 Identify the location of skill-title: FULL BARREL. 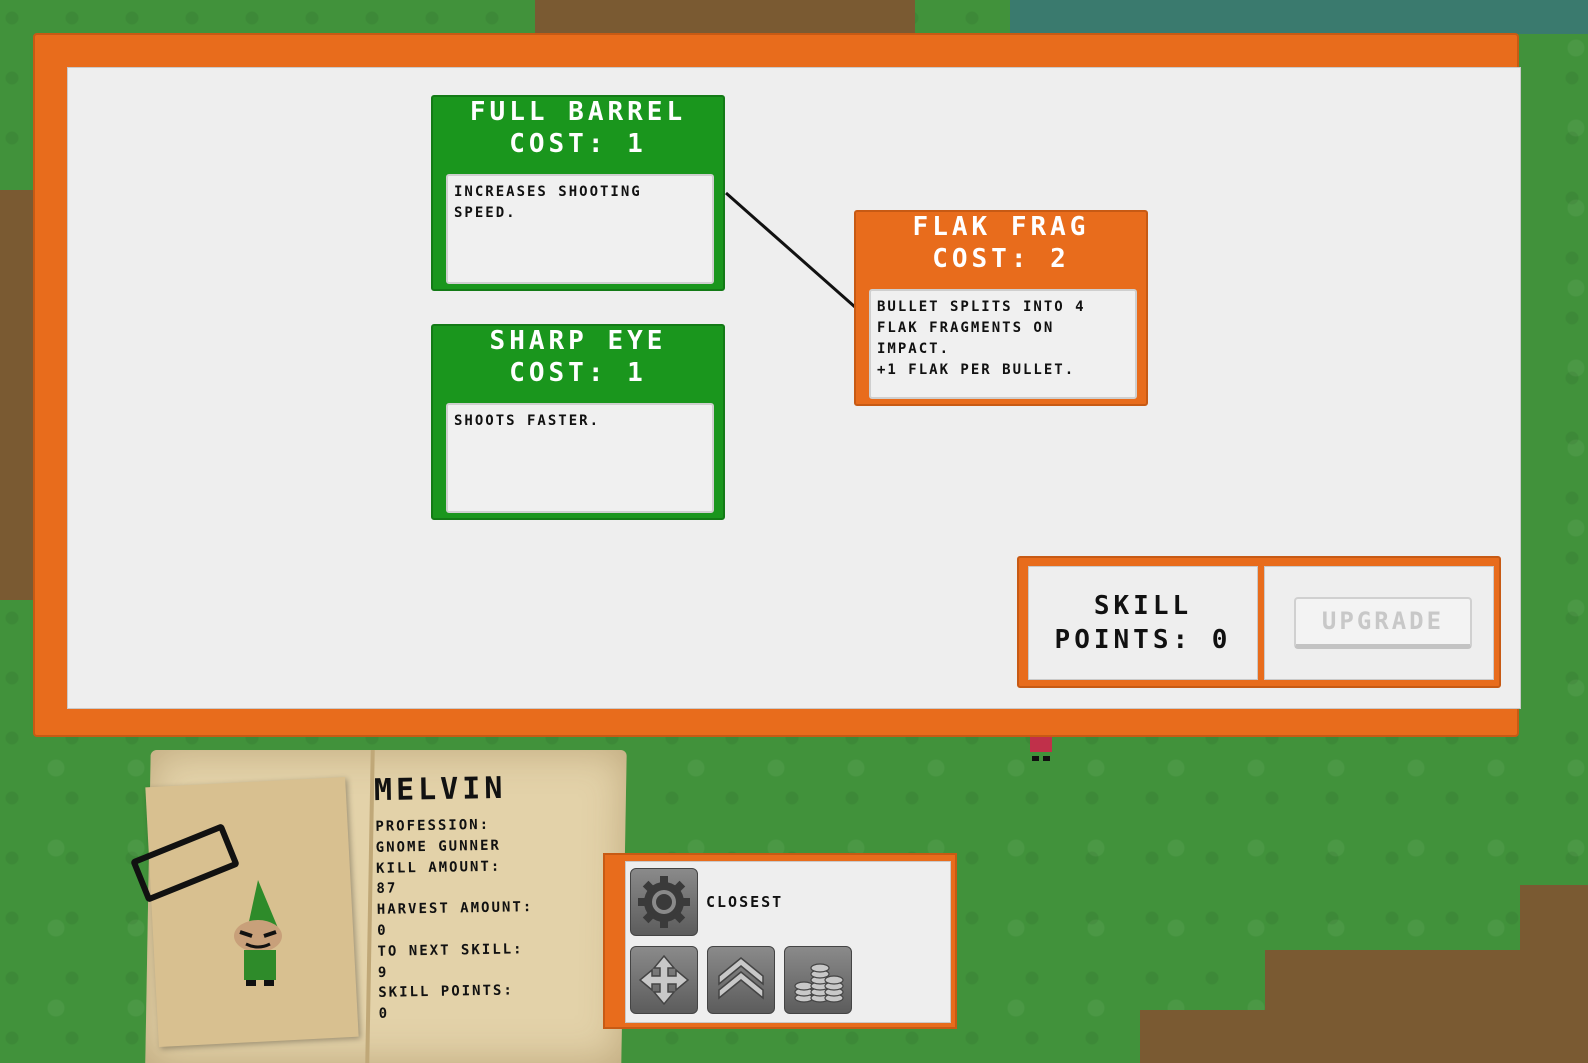
(578, 112).